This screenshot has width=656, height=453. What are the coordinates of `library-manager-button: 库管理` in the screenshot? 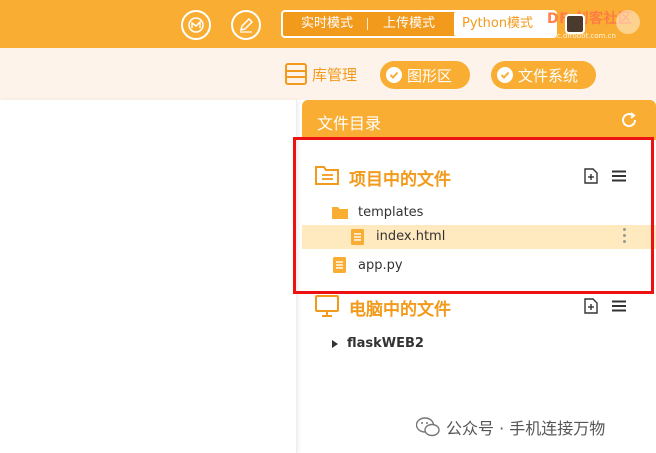 It's located at (320, 74).